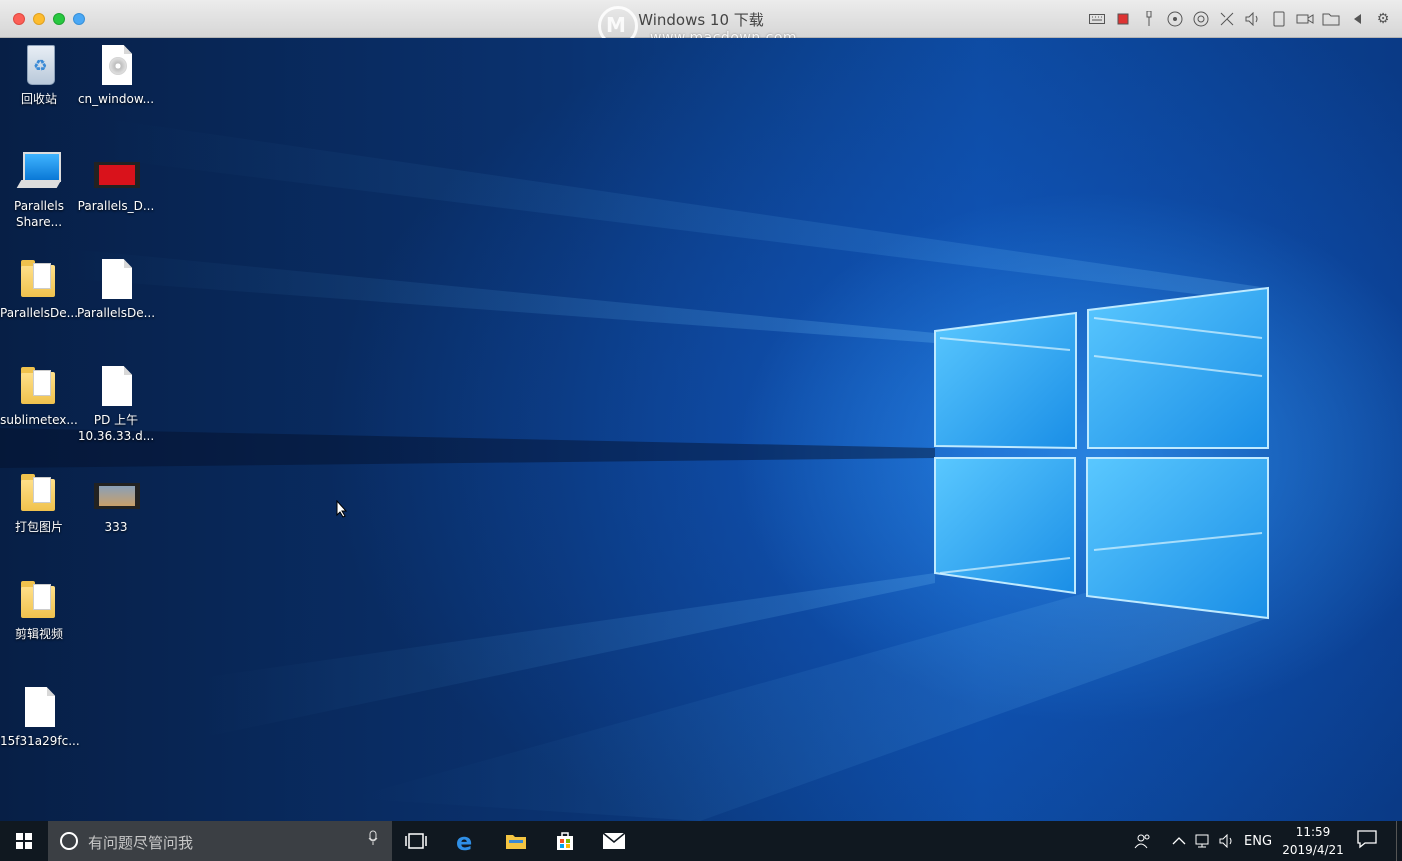 The width and height of the screenshot is (1402, 861). Describe the element at coordinates (39, 65) in the screenshot. I see `recycle-bin-icon` at that location.